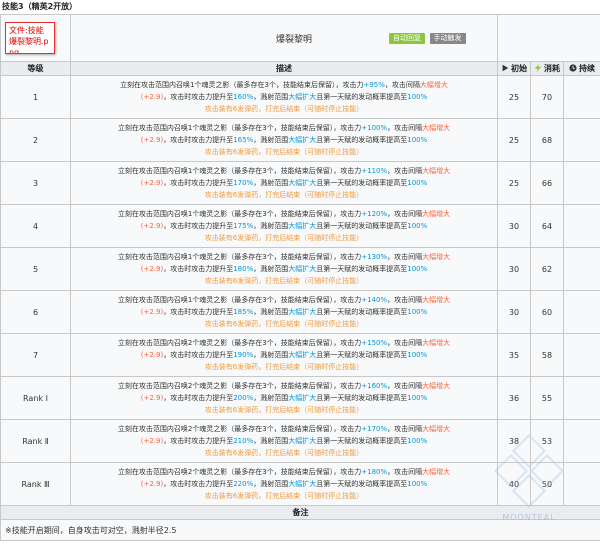 The width and height of the screenshot is (600, 551). Describe the element at coordinates (35, 355) in the screenshot. I see `level-cell: 7` at that location.